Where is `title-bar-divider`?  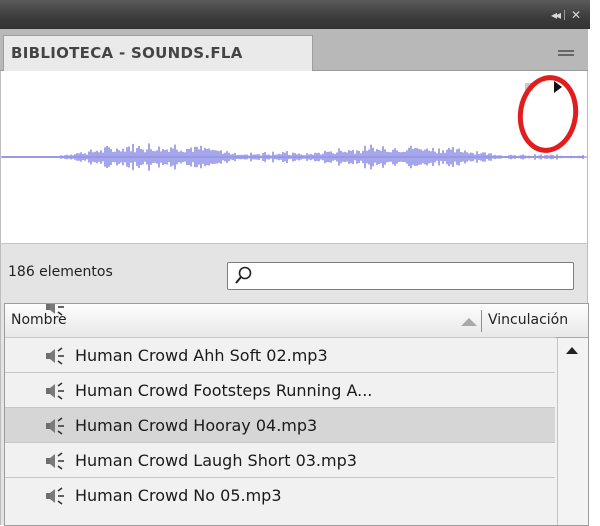 title-bar-divider is located at coordinates (564, 15).